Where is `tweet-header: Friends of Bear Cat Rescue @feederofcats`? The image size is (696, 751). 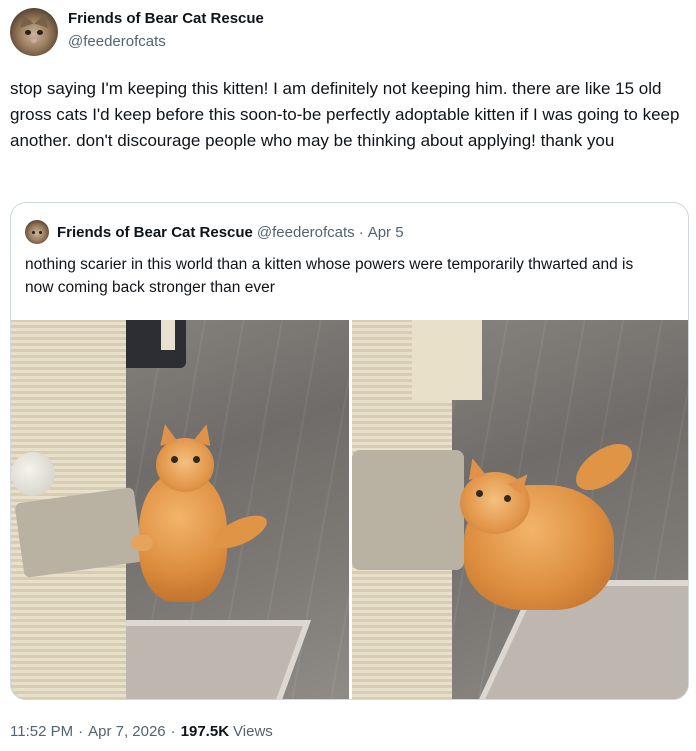
tweet-header: Friends of Bear Cat Rescue @feederofcats is located at coordinates (137, 33).